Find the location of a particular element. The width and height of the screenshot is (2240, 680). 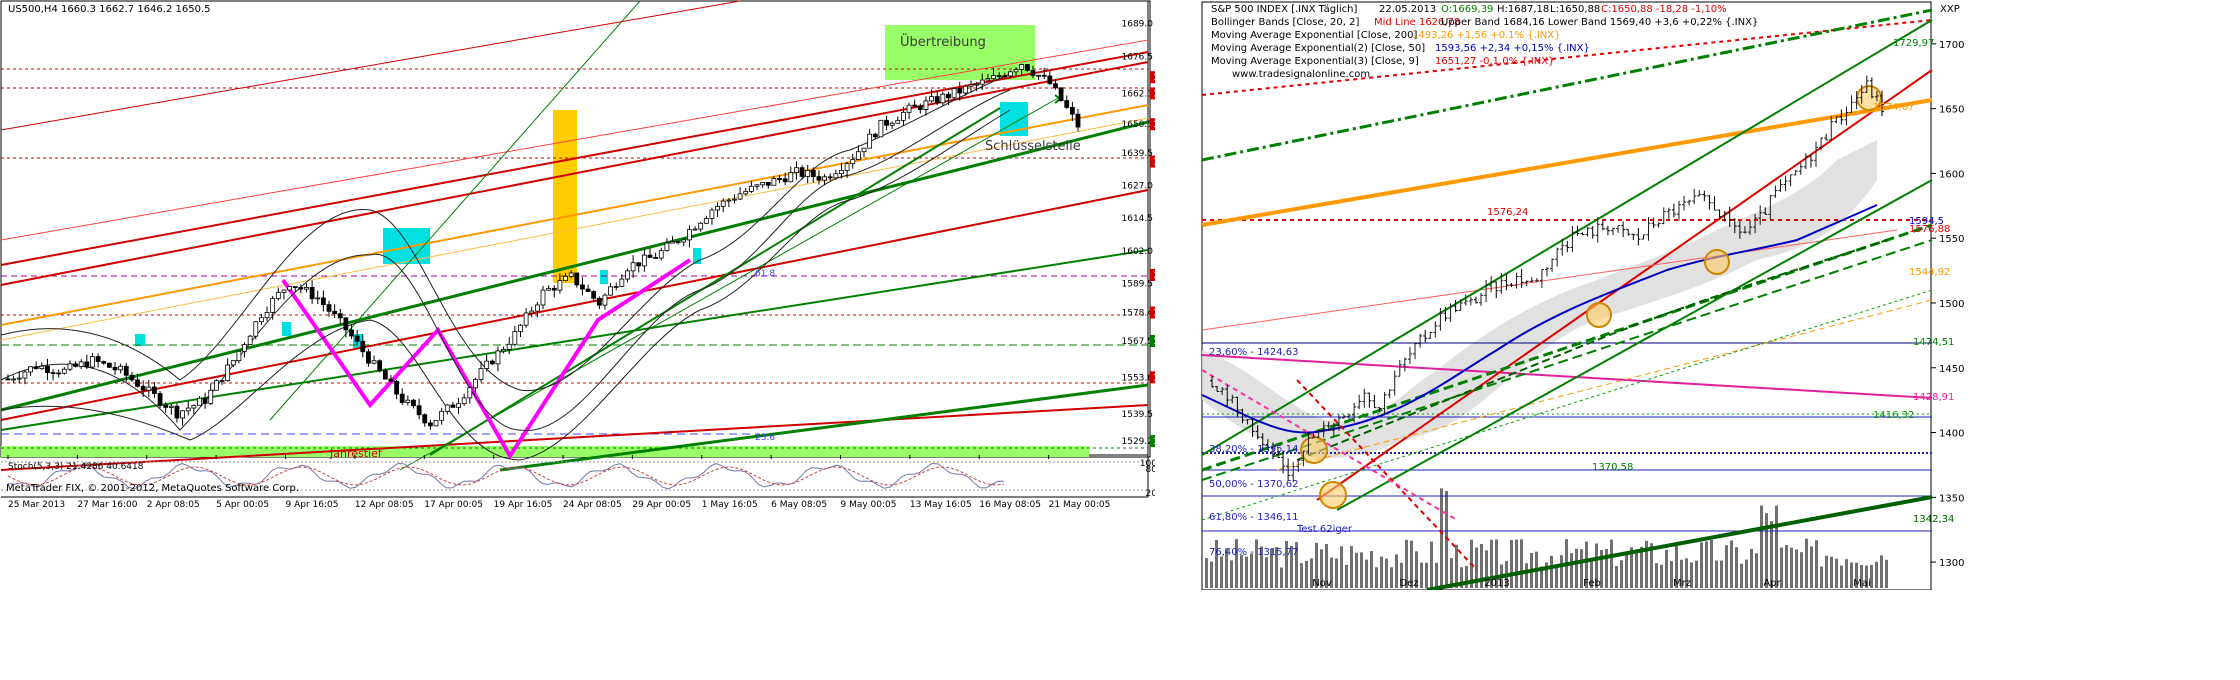

x-tick-label: 25 Mar 2013 is located at coordinates (36, 505).